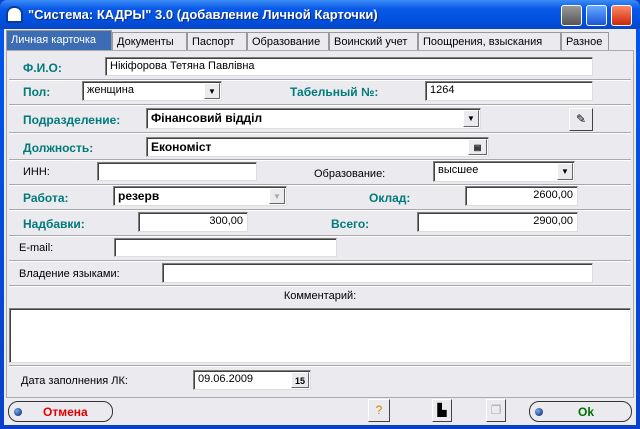 This screenshot has width=640, height=429. What do you see at coordinates (74, 381) in the screenshot?
I see `date-label: Дата заполнения ЛК:` at bounding box center [74, 381].